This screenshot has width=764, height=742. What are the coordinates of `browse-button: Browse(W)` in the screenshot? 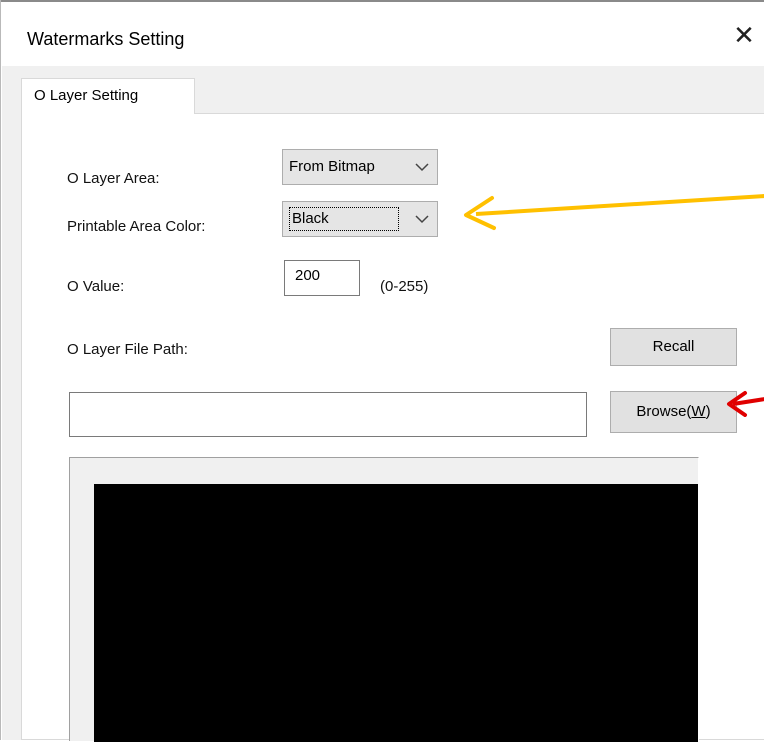 It's located at (673, 412).